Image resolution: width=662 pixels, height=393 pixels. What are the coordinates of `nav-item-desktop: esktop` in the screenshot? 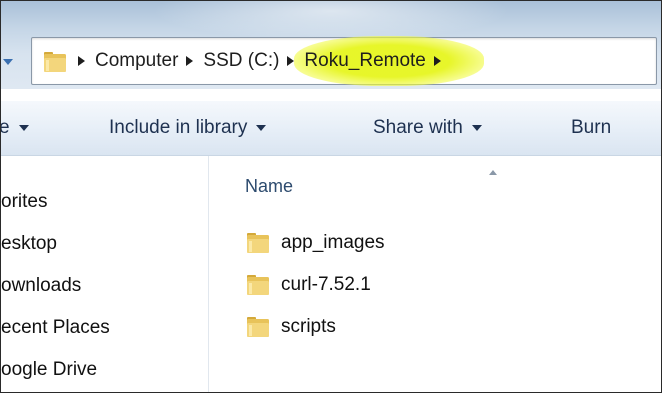 It's located at (29, 244).